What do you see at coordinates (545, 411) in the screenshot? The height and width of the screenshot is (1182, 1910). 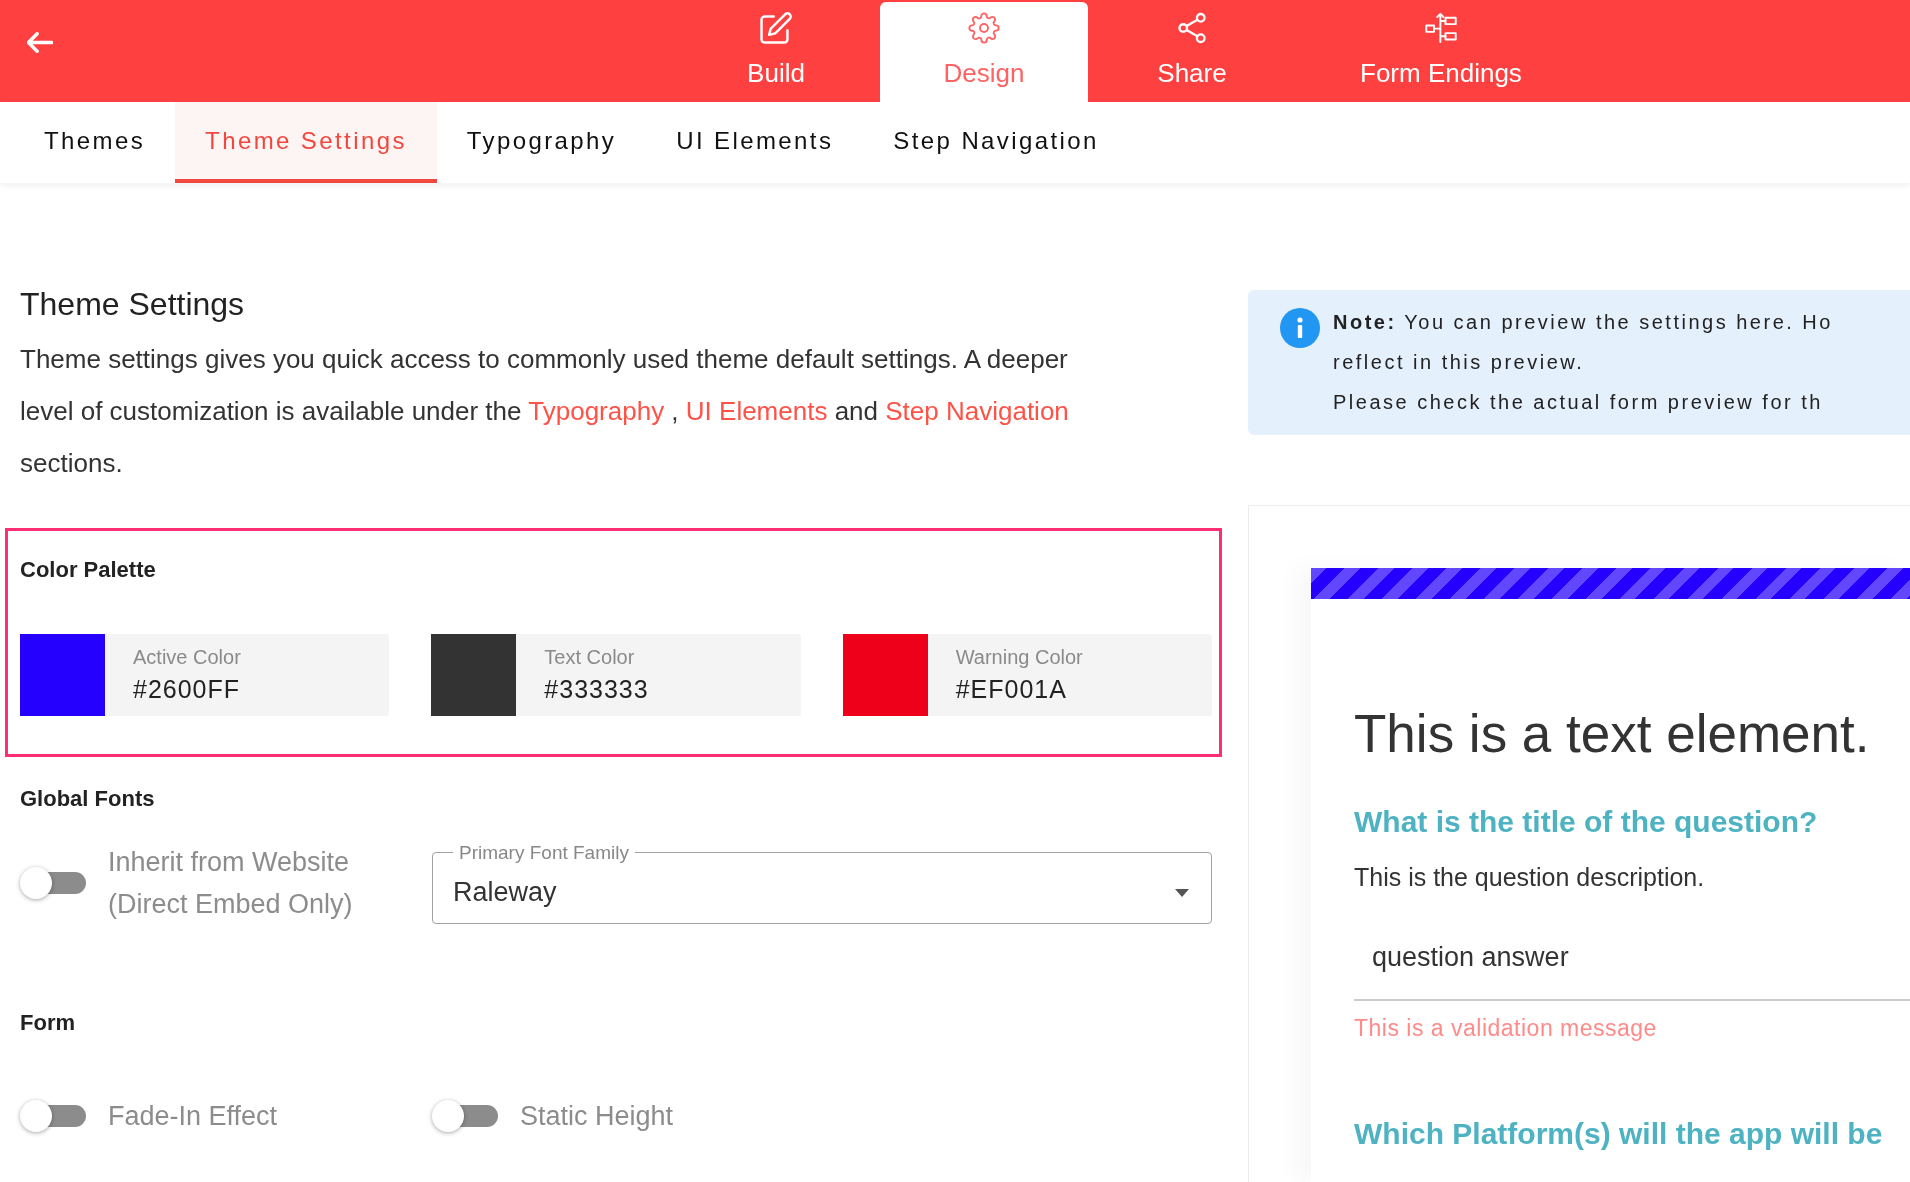 I see `intro-paragraph: Theme settings gives you quick access to commonly used theme default settings. A deeper level of customization is available under the Typography , UI Elements and Step Navigation sections.` at bounding box center [545, 411].